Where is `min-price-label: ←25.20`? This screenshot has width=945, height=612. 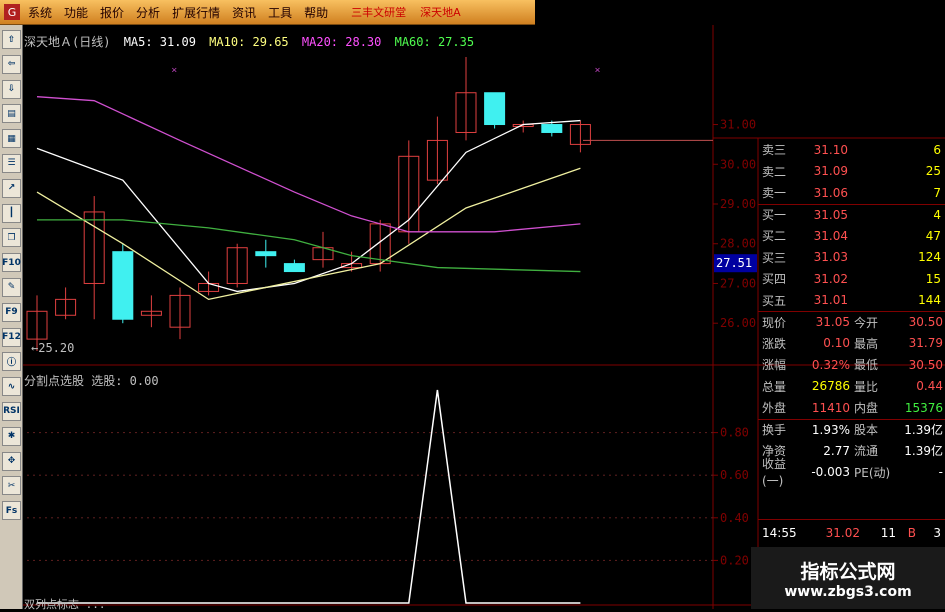 min-price-label: ←25.20 is located at coordinates (52, 348).